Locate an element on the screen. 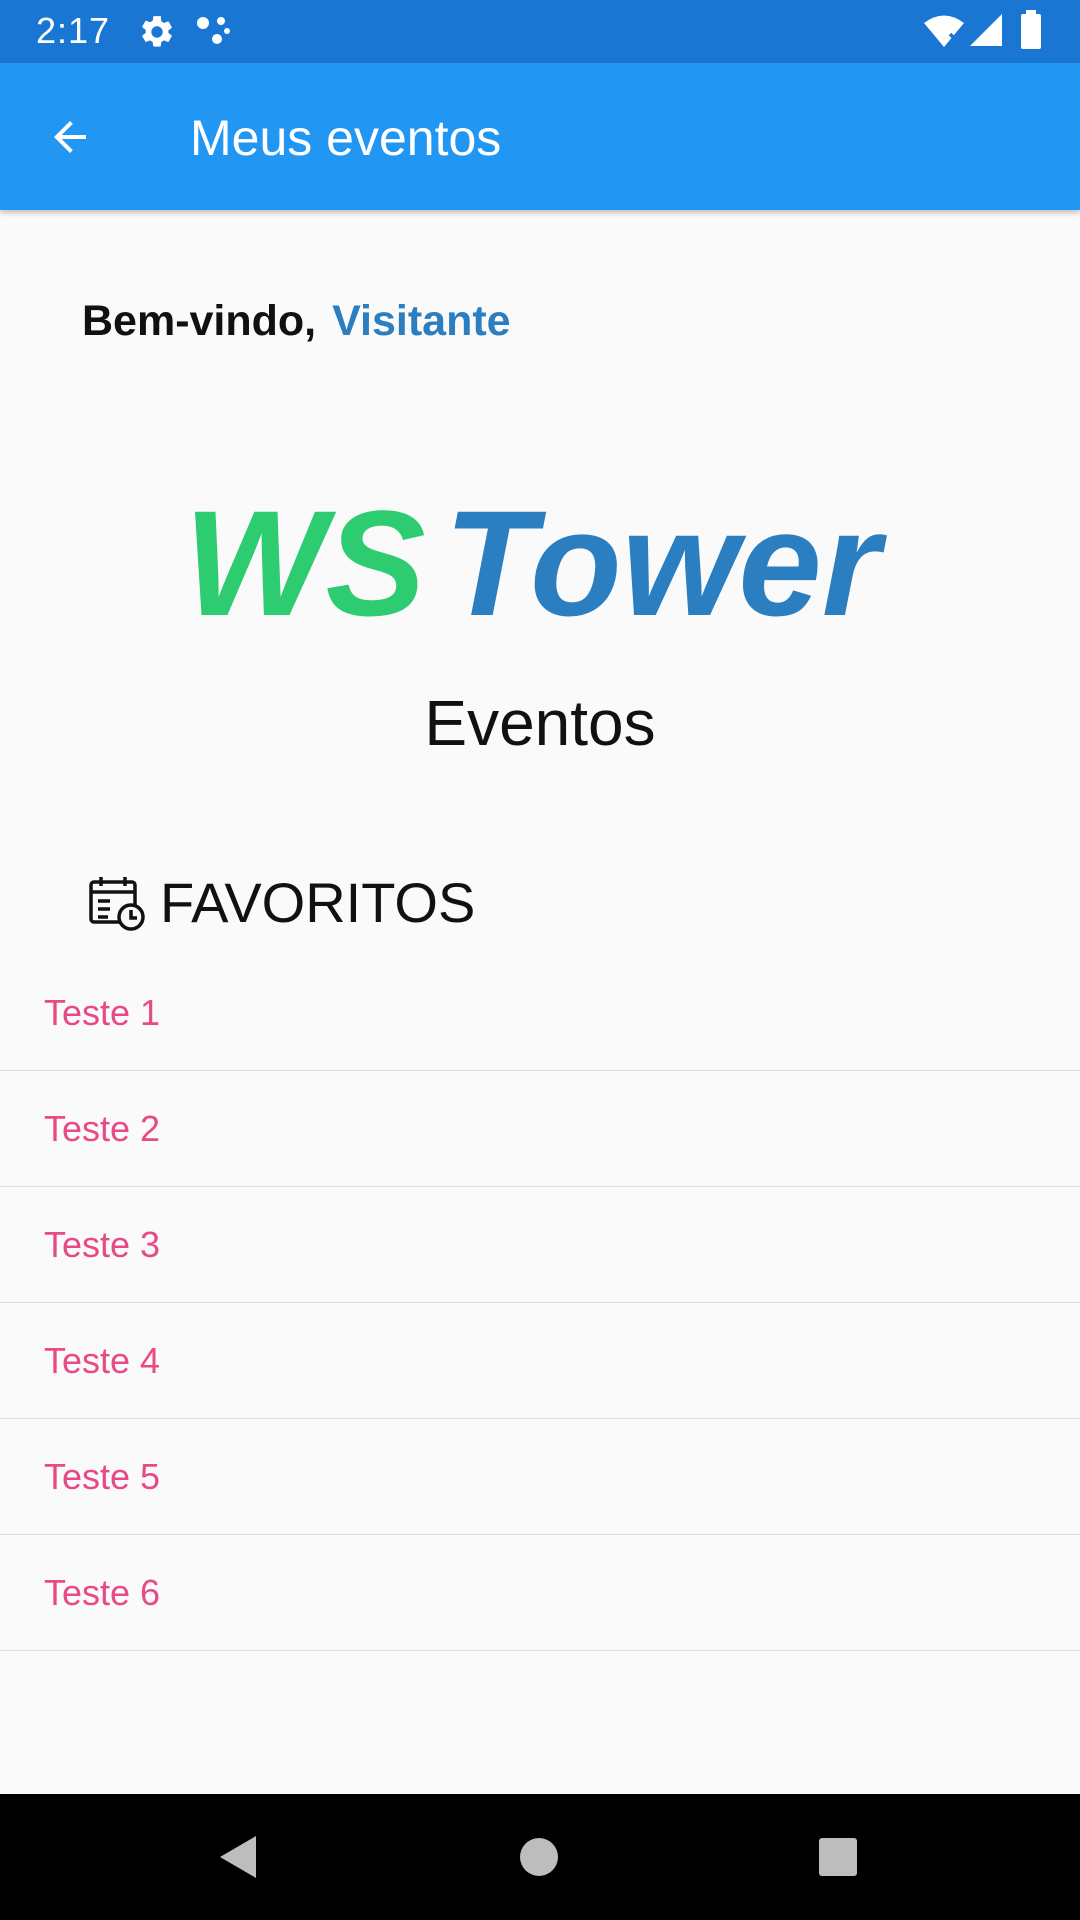  app-bar: Meus eventos is located at coordinates (540, 136).